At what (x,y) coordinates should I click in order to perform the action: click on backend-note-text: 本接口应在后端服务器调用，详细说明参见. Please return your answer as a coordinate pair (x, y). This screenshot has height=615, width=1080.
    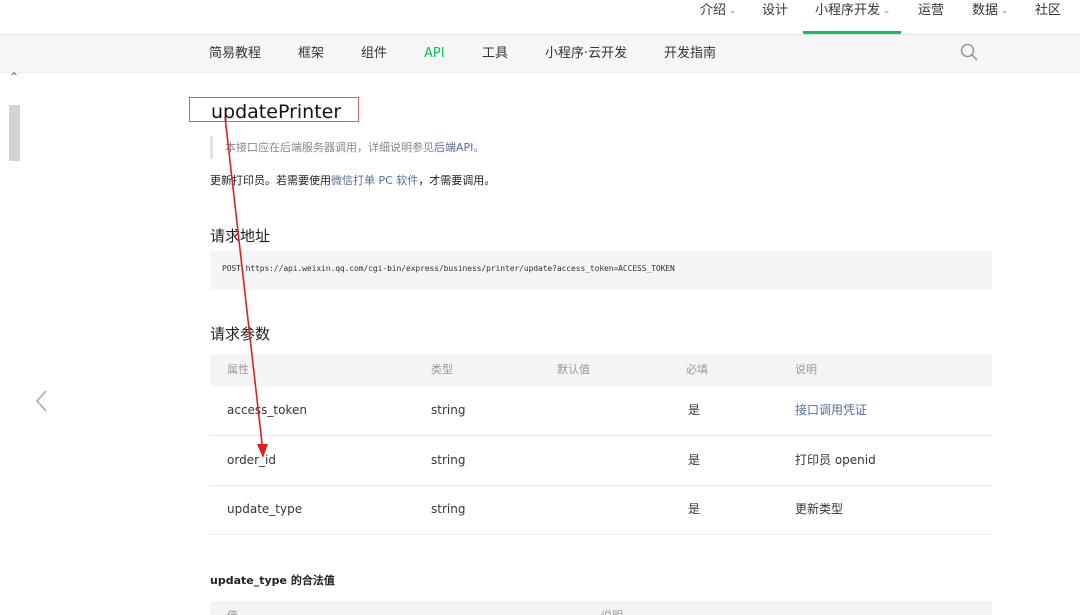
    Looking at the image, I should click on (329, 147).